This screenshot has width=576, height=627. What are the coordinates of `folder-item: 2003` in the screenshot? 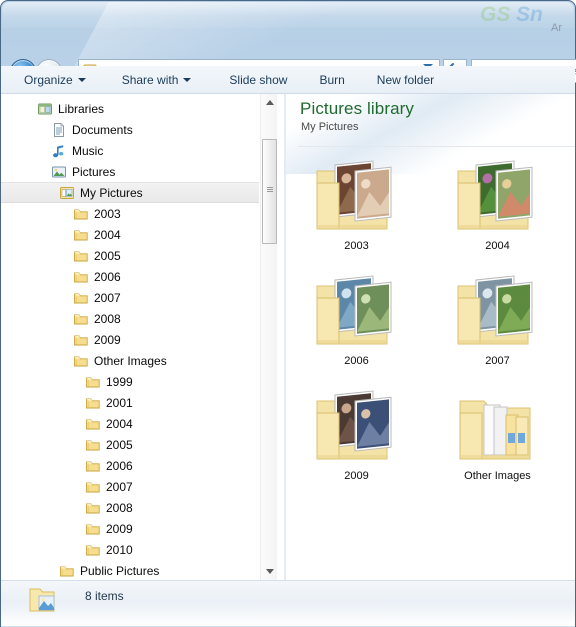 It's located at (356, 208).